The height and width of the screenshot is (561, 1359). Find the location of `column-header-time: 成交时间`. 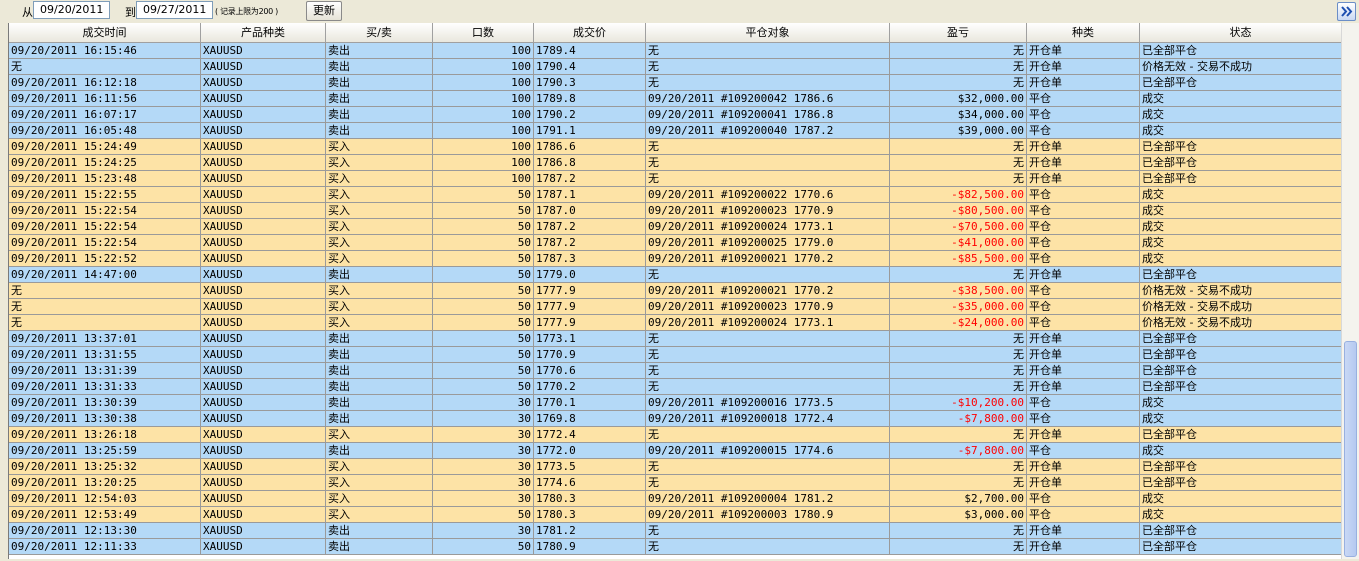

column-header-time: 成交时间 is located at coordinates (105, 32).